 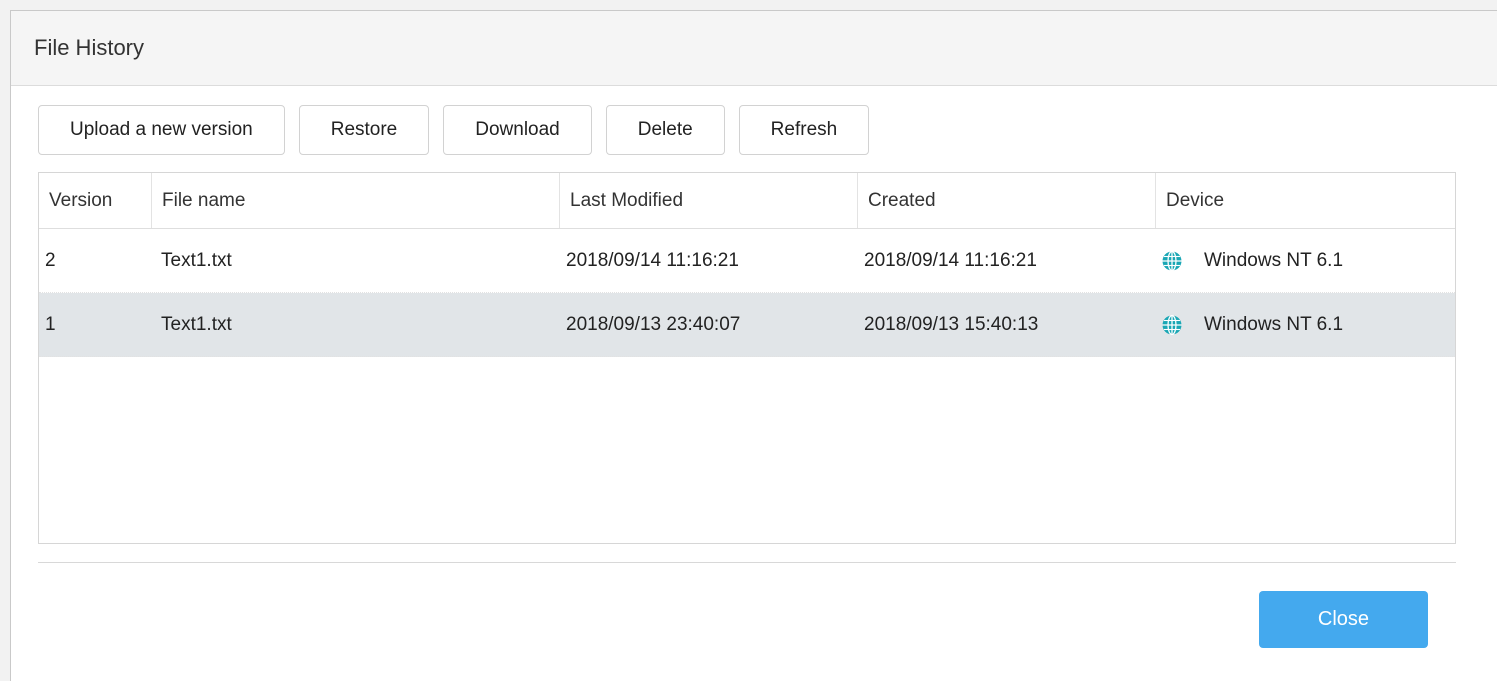 What do you see at coordinates (950, 260) in the screenshot?
I see `cell-created: 2018/09/14 11:16:21` at bounding box center [950, 260].